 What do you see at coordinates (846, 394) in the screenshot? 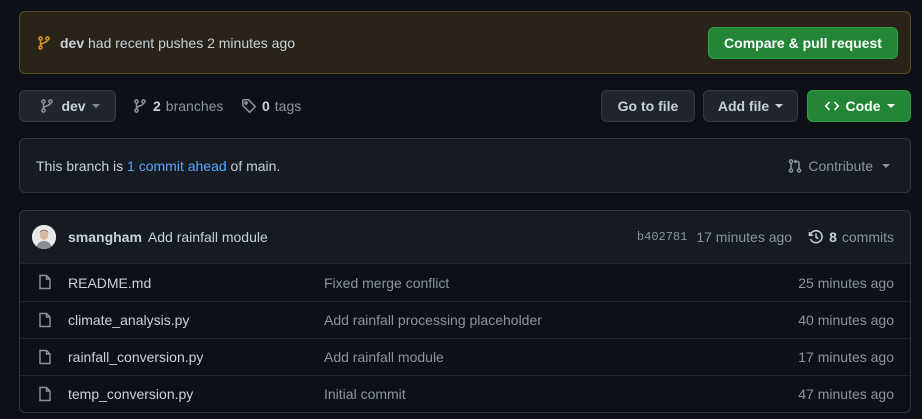
I see `file-commit-age: 47 minutes ago` at bounding box center [846, 394].